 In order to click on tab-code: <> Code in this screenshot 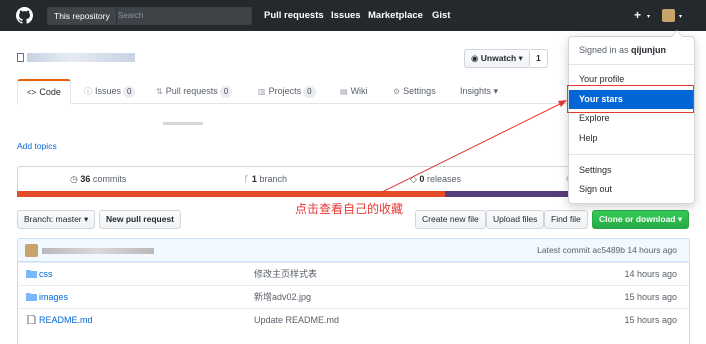, I will do `click(44, 92)`.